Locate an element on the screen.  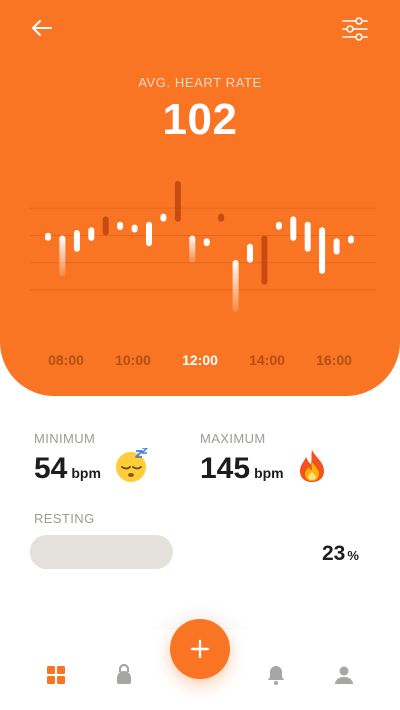
back-button is located at coordinates (42, 28).